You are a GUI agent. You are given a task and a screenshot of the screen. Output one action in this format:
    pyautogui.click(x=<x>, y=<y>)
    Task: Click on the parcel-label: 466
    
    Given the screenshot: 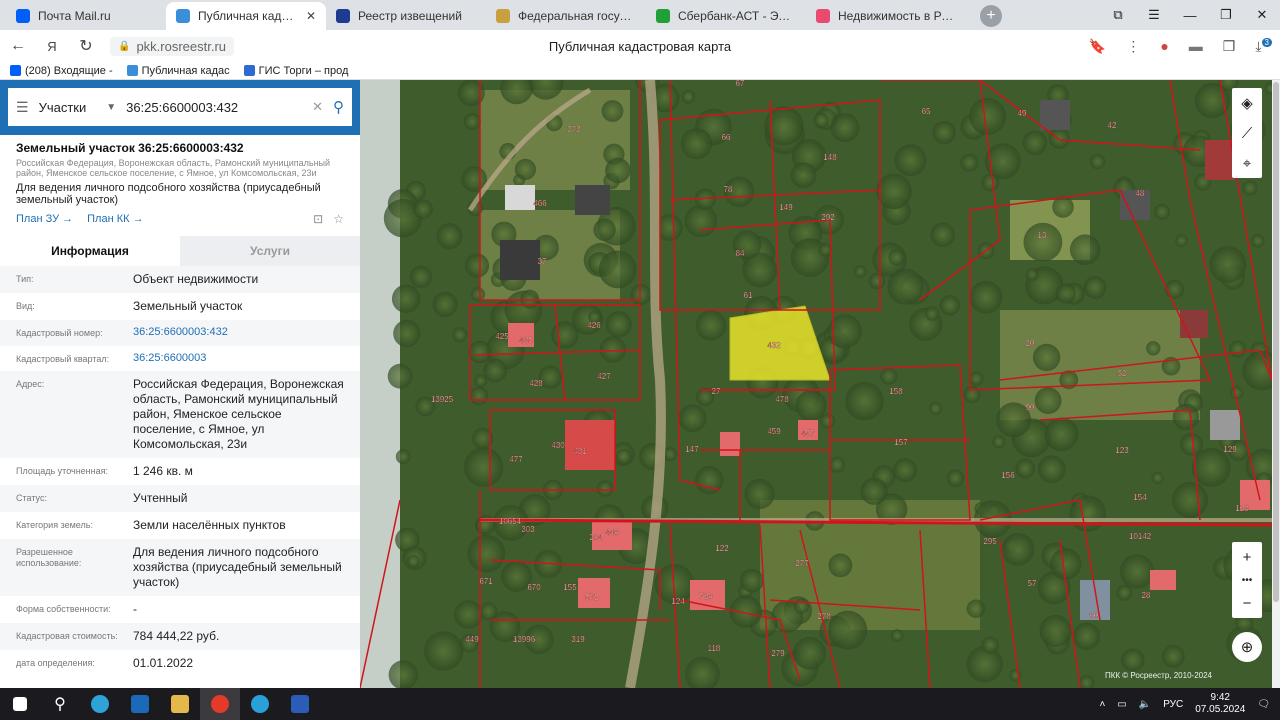 What is the action you would take?
    pyautogui.click(x=540, y=203)
    